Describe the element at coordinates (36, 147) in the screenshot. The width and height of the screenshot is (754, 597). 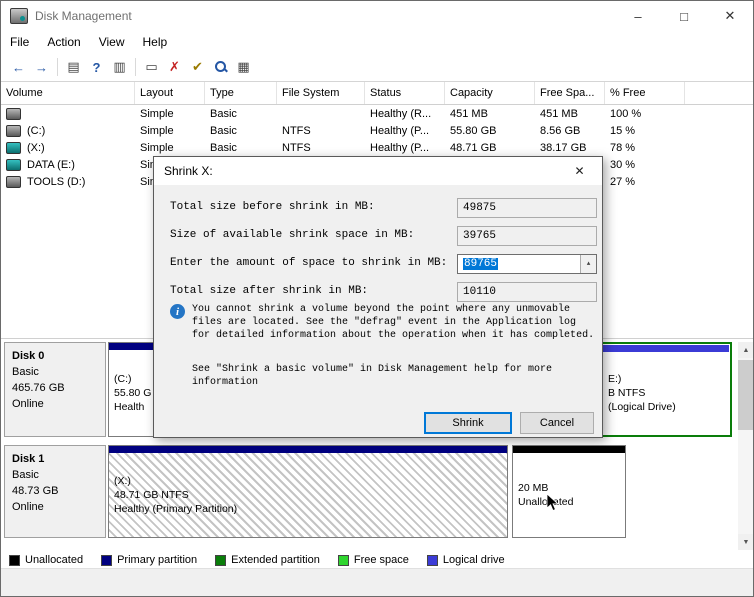
I see `volume-name: (X:)` at that location.